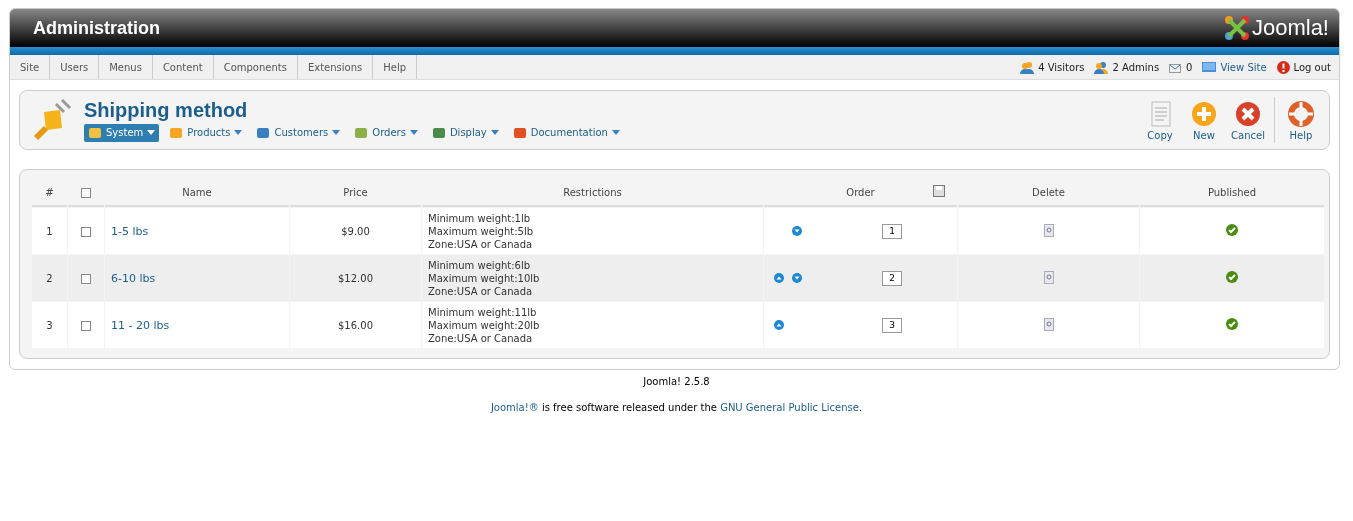  I want to click on page-title: Shipping method, so click(166, 110).